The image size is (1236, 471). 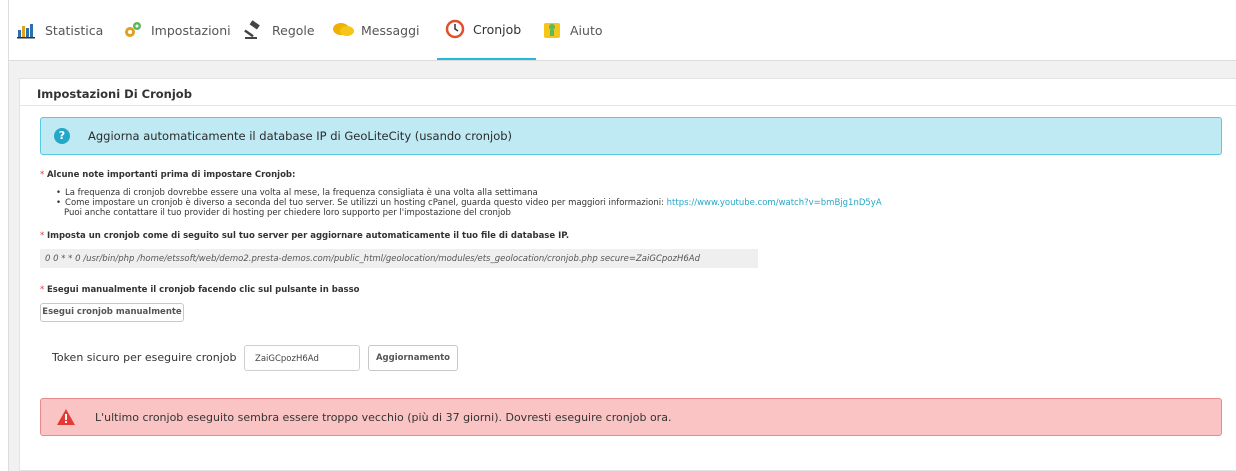 What do you see at coordinates (27, 30) in the screenshot?
I see `chart-icon` at bounding box center [27, 30].